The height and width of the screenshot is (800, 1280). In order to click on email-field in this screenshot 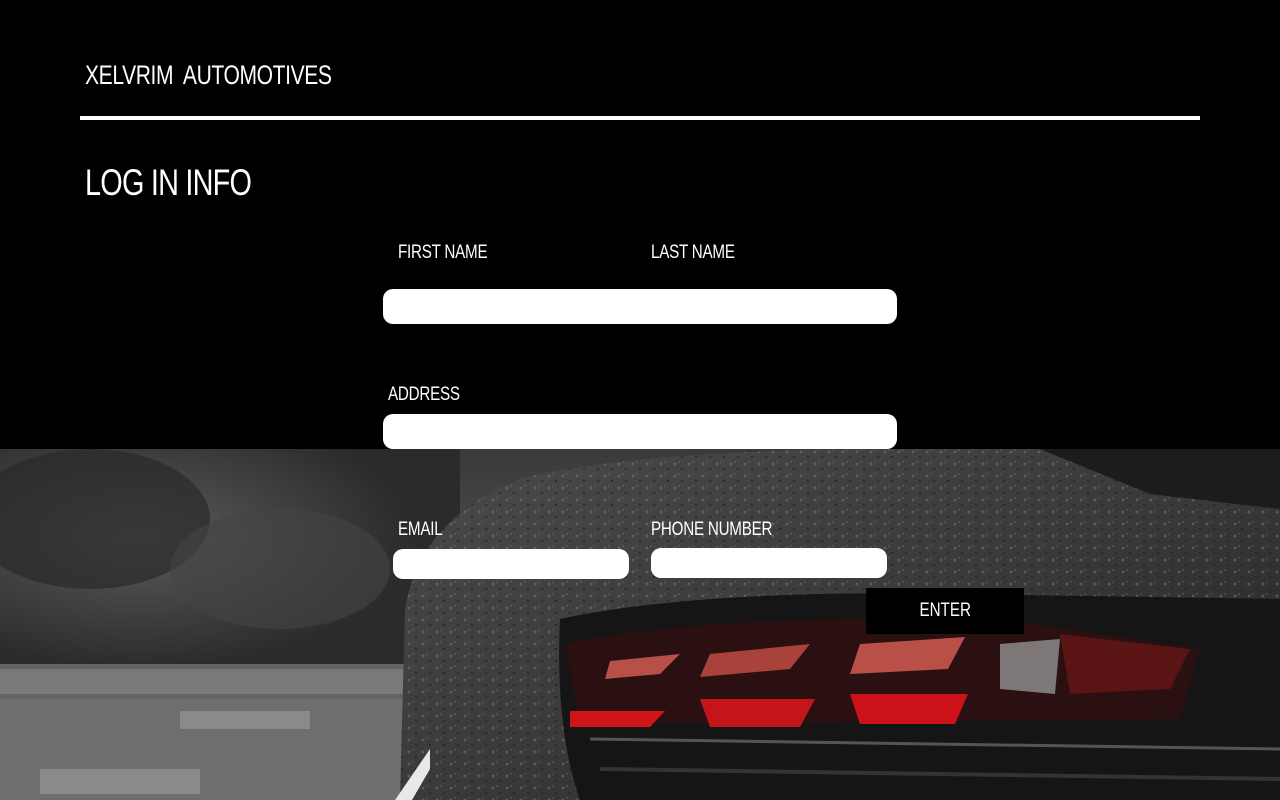, I will do `click(511, 564)`.